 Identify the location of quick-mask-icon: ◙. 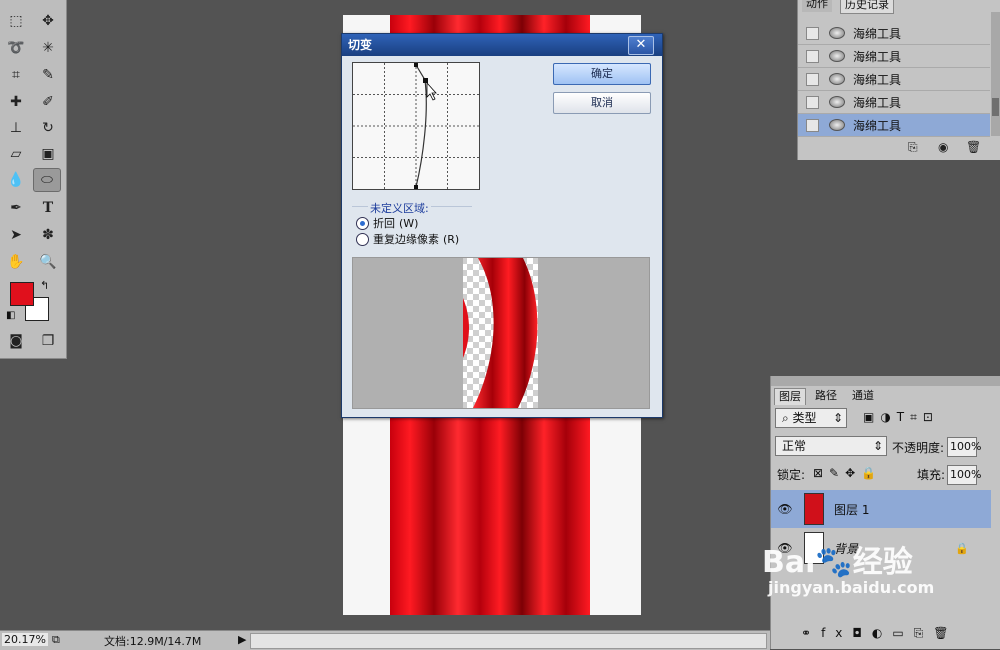
(16, 341).